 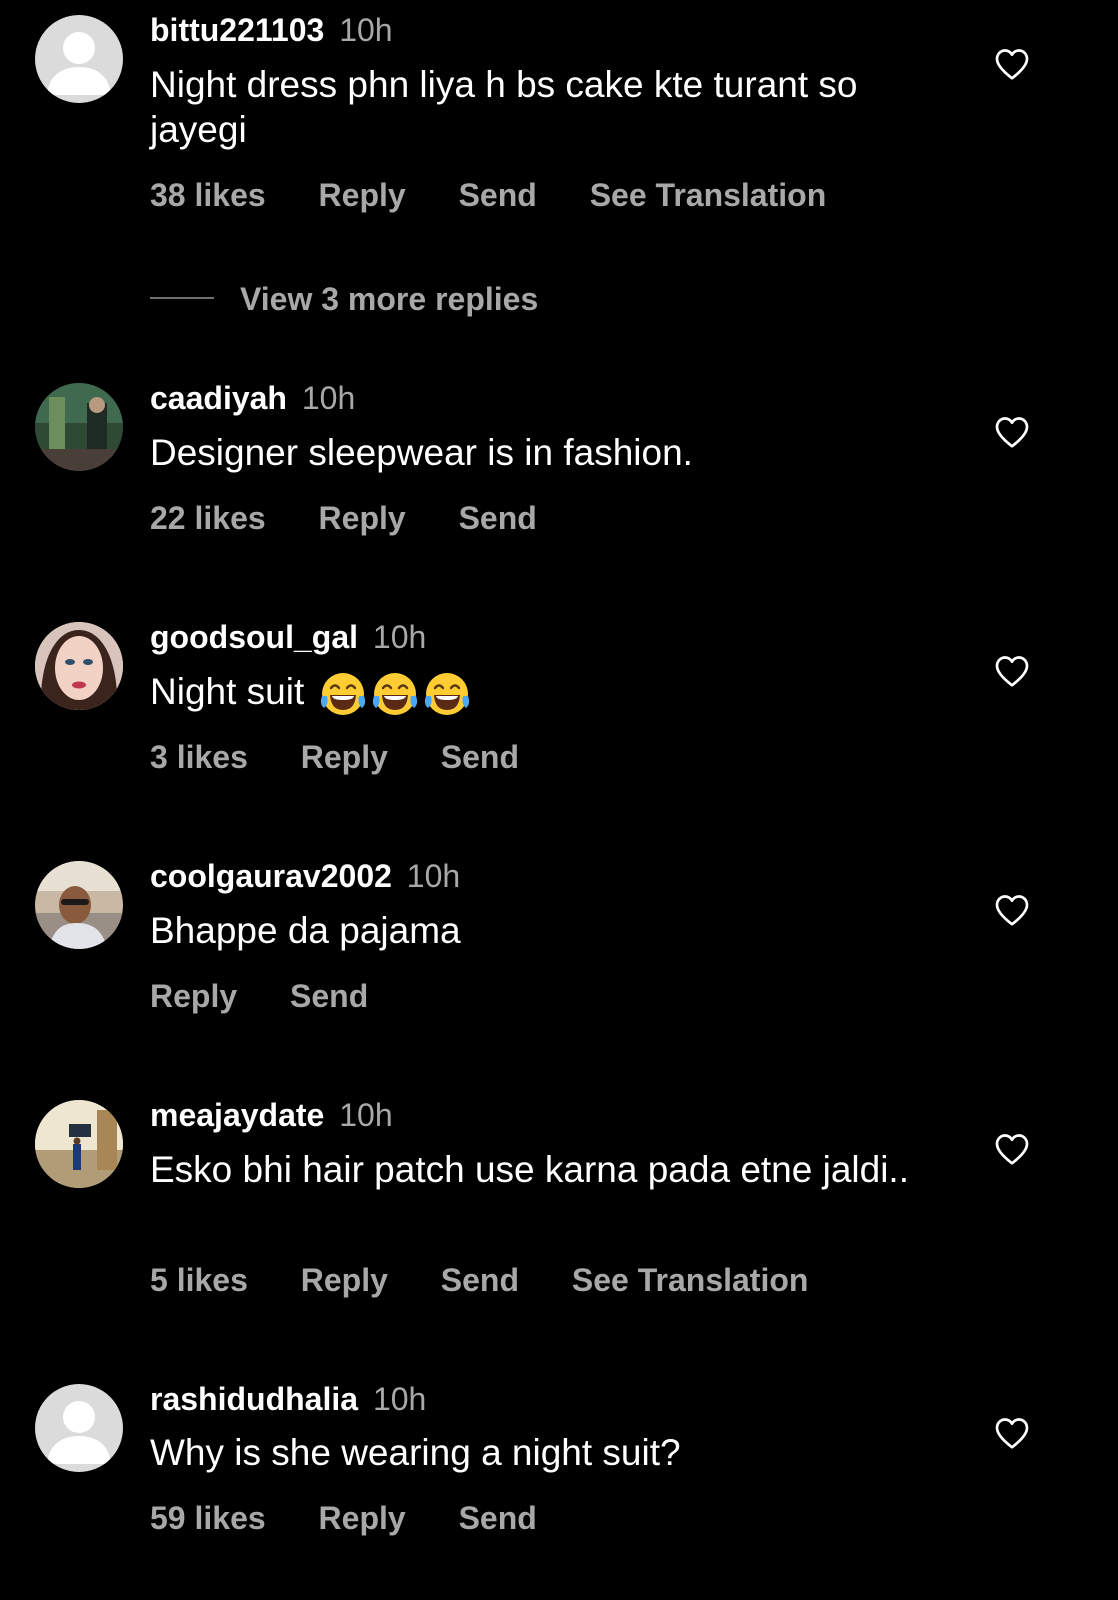 I want to click on comment-actions: 22 likes Reply Send, so click(x=365, y=518).